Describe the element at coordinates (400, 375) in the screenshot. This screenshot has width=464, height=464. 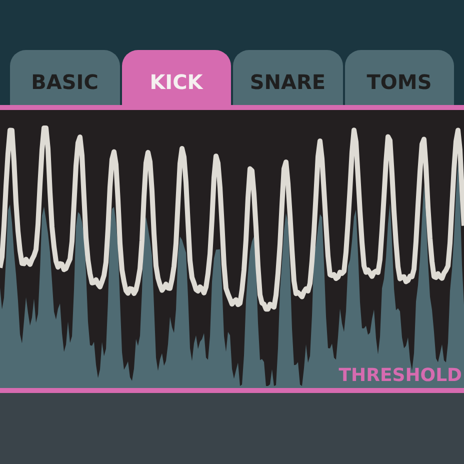
I see `threshold-label: THRESHOLD` at that location.